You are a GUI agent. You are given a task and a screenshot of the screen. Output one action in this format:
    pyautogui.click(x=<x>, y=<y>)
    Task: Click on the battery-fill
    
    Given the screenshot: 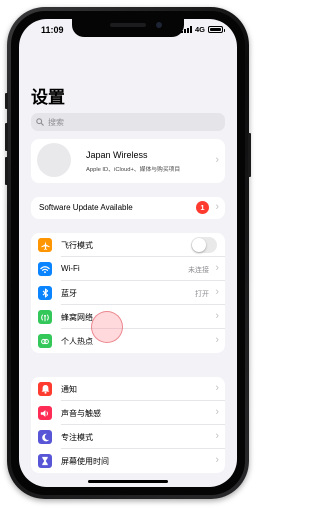 What is the action you would take?
    pyautogui.click(x=215, y=29)
    